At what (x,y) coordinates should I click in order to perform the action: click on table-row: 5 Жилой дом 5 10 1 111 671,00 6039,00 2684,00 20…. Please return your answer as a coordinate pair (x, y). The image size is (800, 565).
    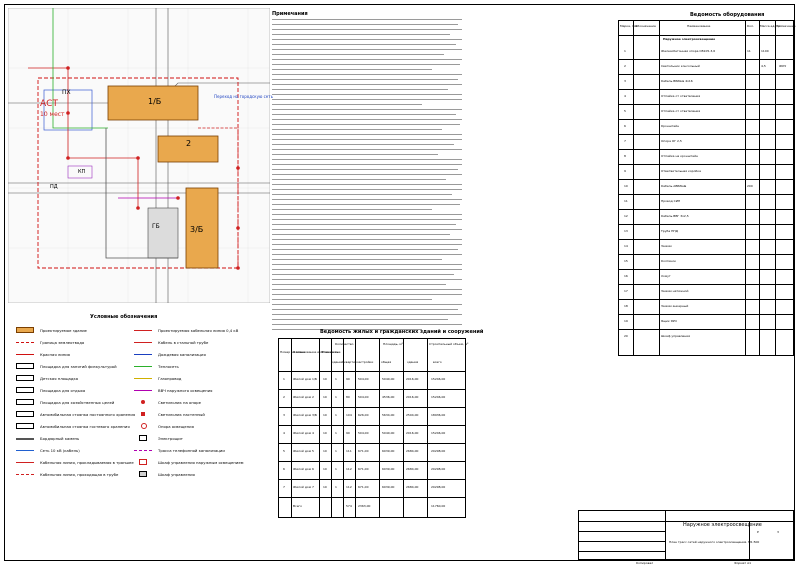
    Looking at the image, I should click on (372, 452).